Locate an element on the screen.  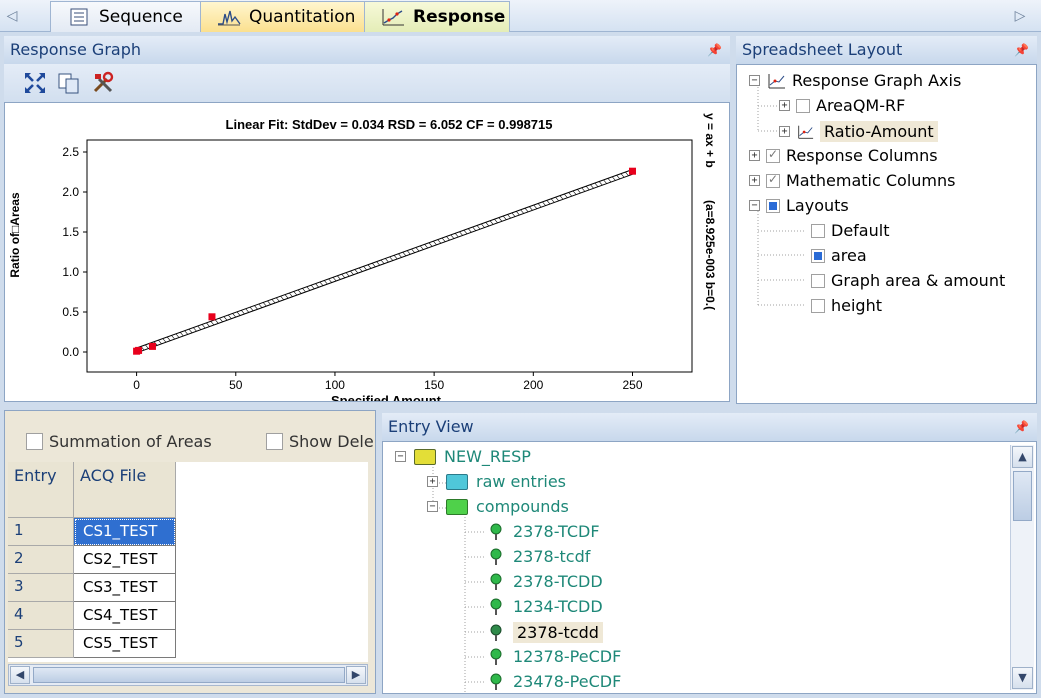
table-cell-acq-file: CS2_TEST is located at coordinates (125, 560).